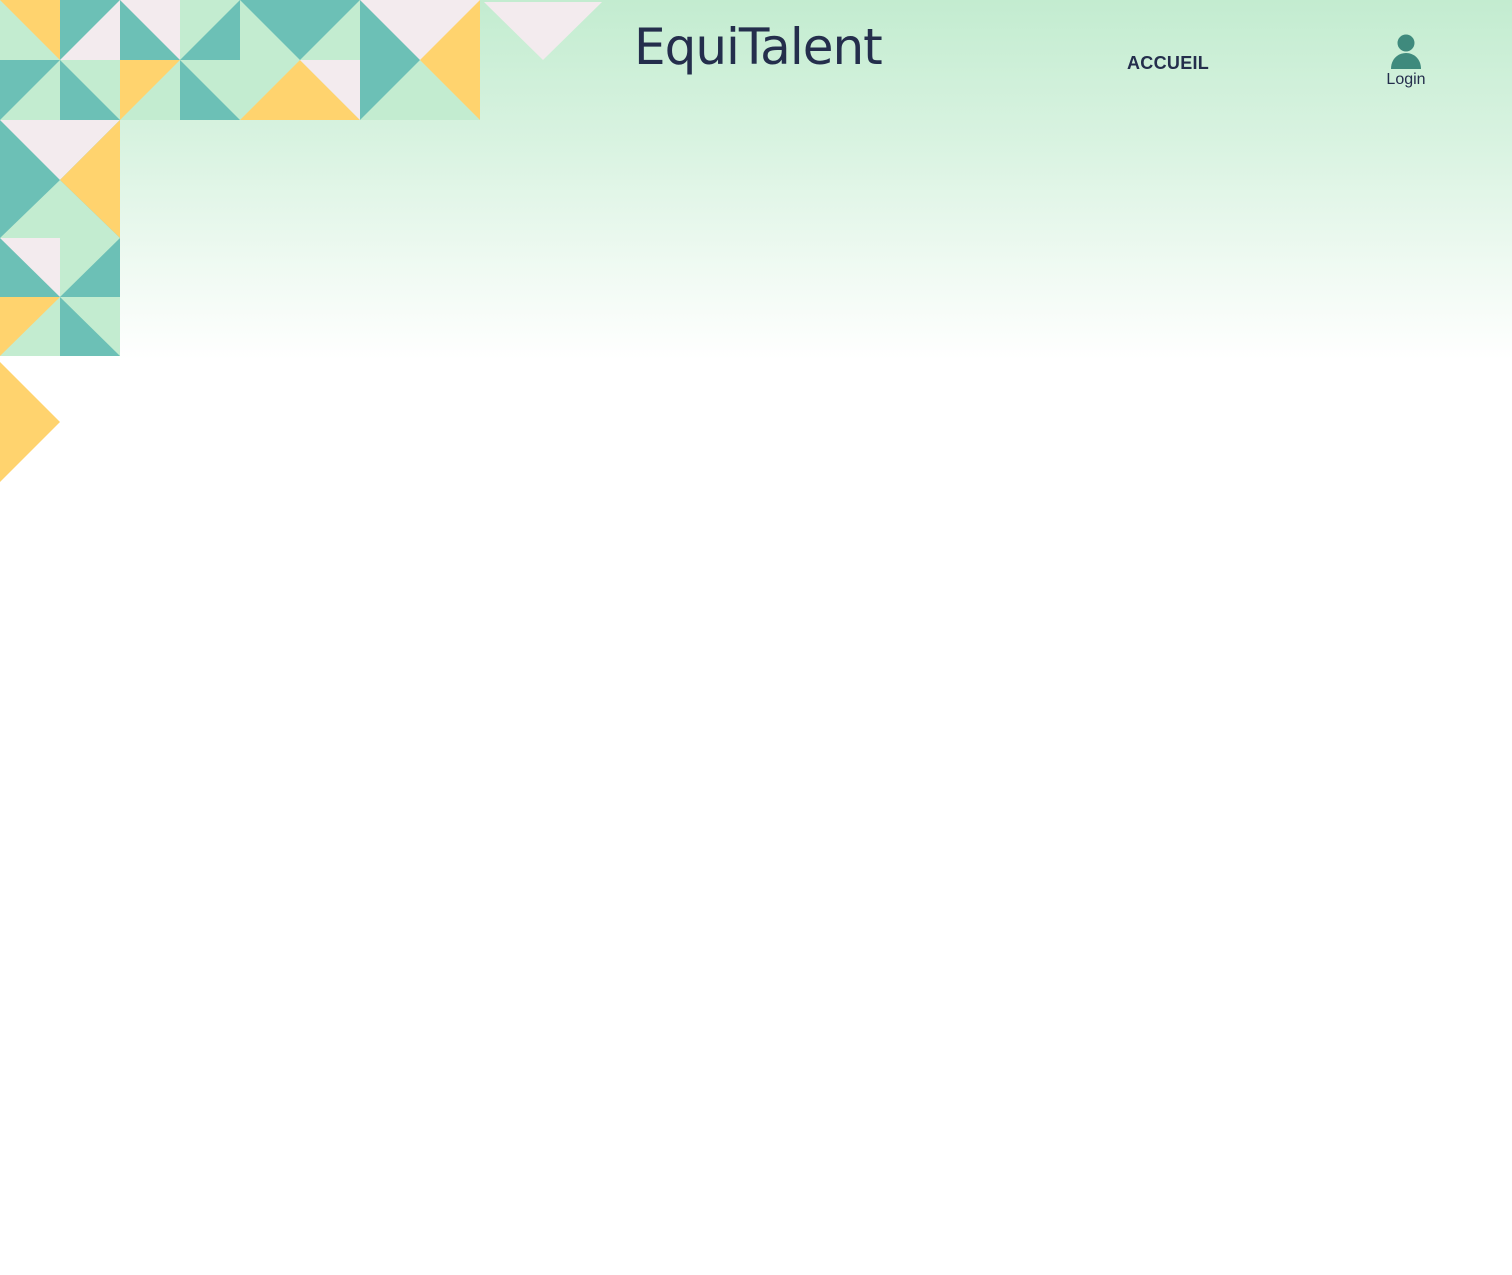 The image size is (1512, 1275). What do you see at coordinates (1406, 51) in the screenshot?
I see `user-icon` at bounding box center [1406, 51].